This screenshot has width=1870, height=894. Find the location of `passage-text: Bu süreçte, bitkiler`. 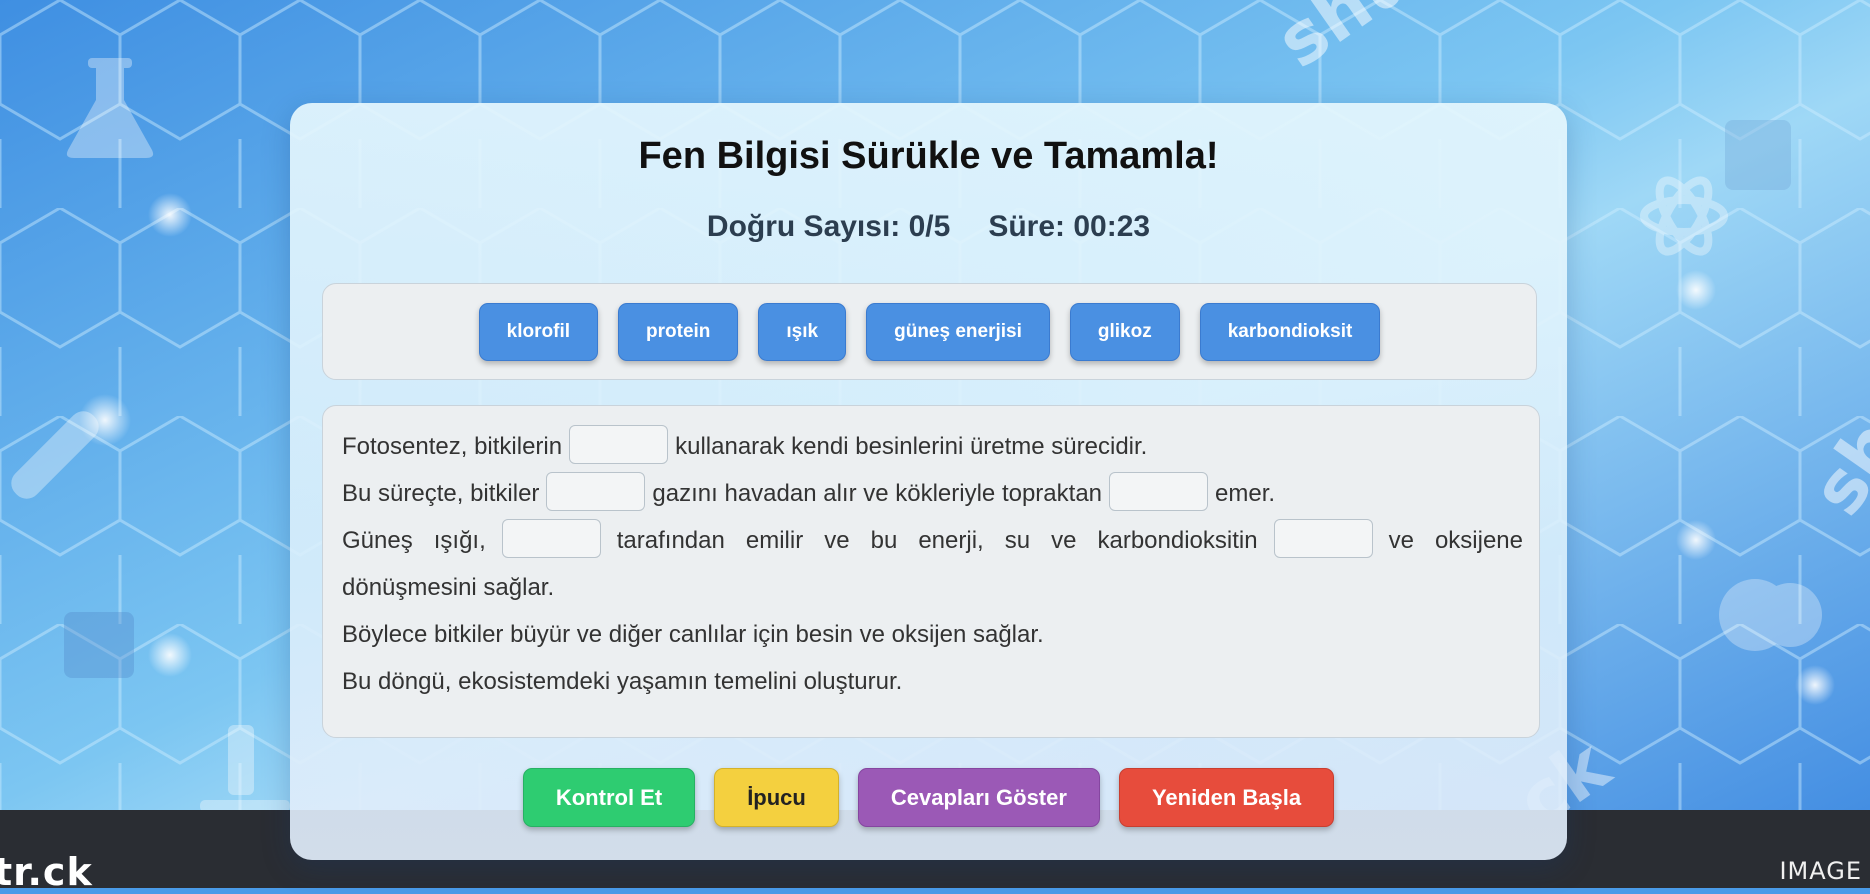

passage-text: Bu süreçte, bitkiler is located at coordinates (441, 493).